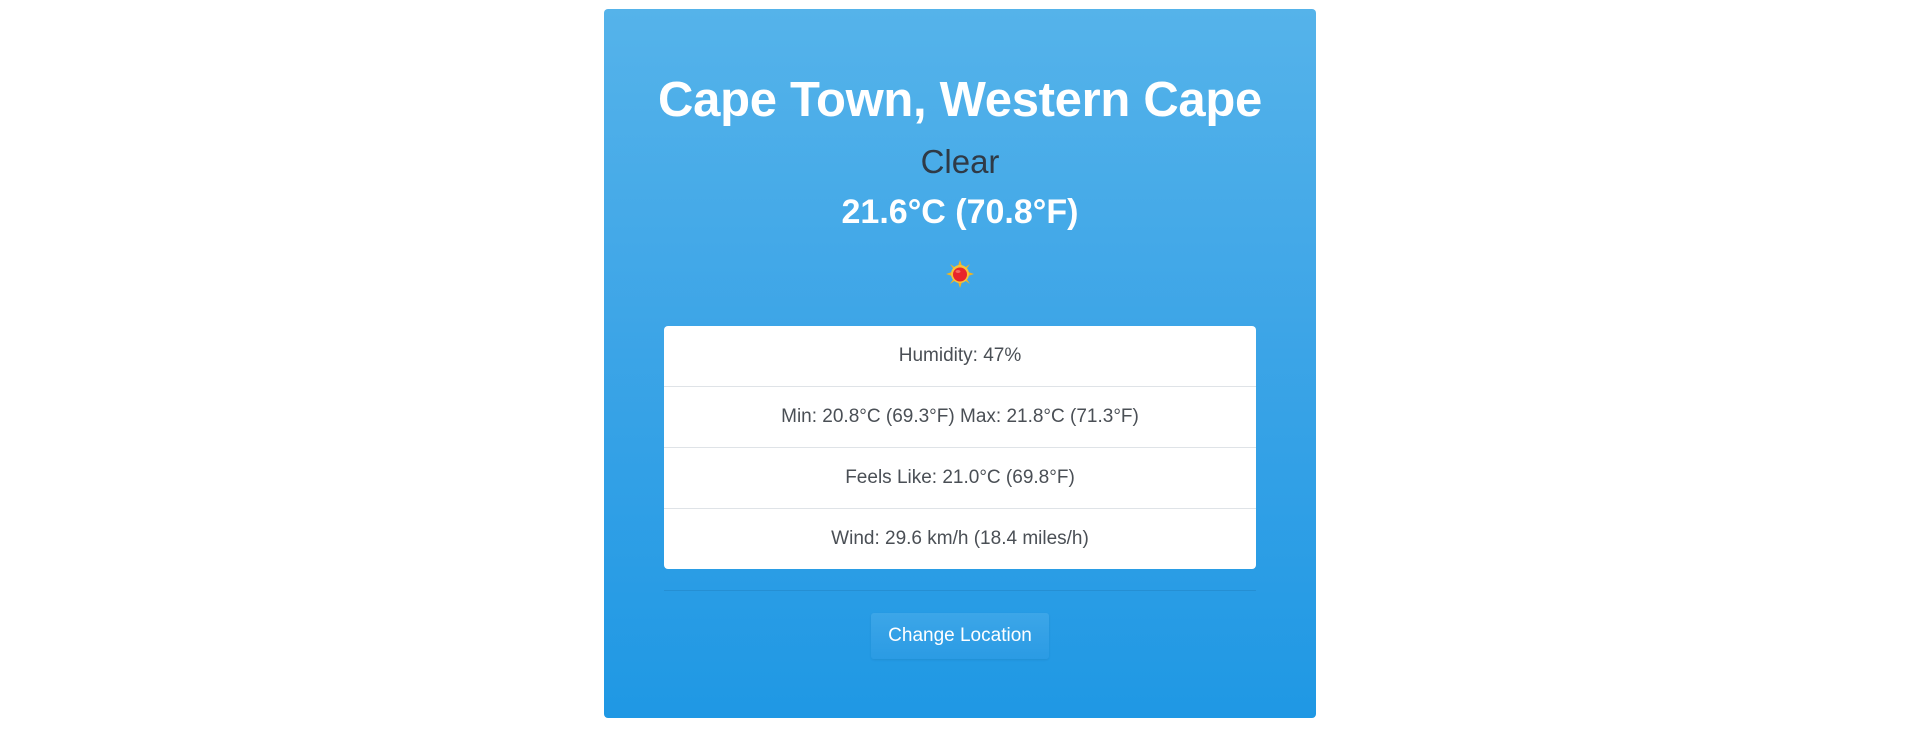 This screenshot has width=1920, height=729. What do you see at coordinates (960, 478) in the screenshot?
I see `feels-like-row: Feels Like: 21.0°C (69.8°F)` at bounding box center [960, 478].